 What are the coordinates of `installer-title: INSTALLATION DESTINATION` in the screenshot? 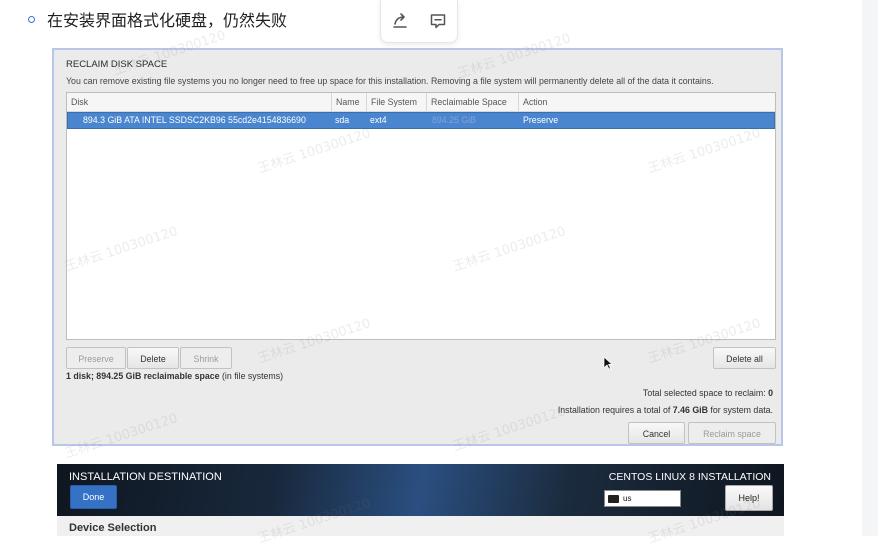 It's located at (145, 477).